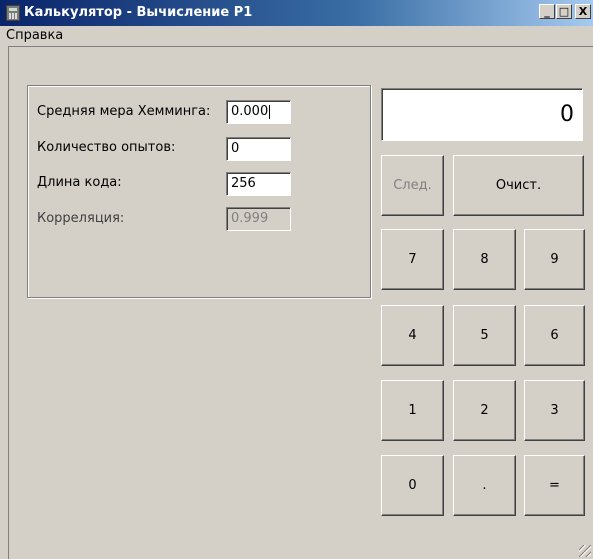  I want to click on hamming-input: 0.000, so click(258, 112).